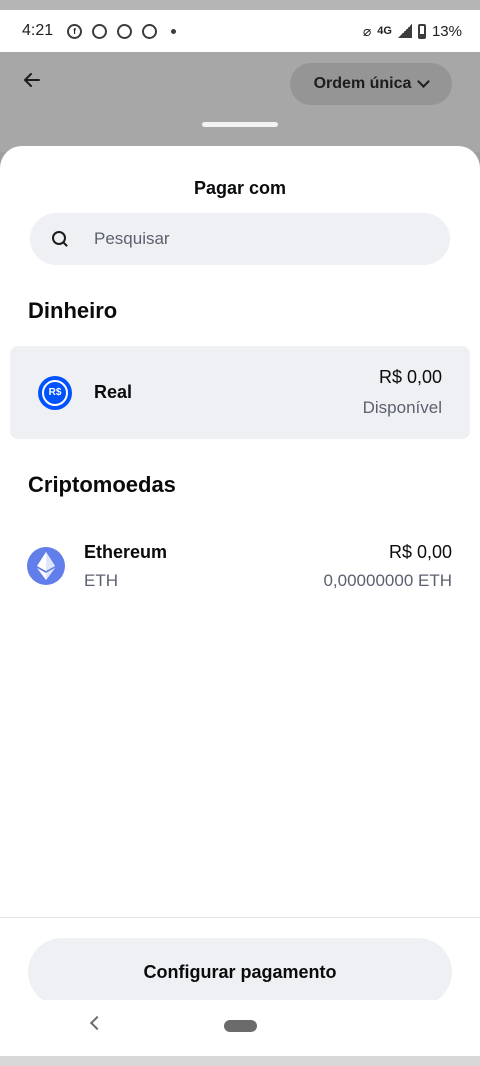  I want to click on real-currency-icon: R$, so click(55, 392).